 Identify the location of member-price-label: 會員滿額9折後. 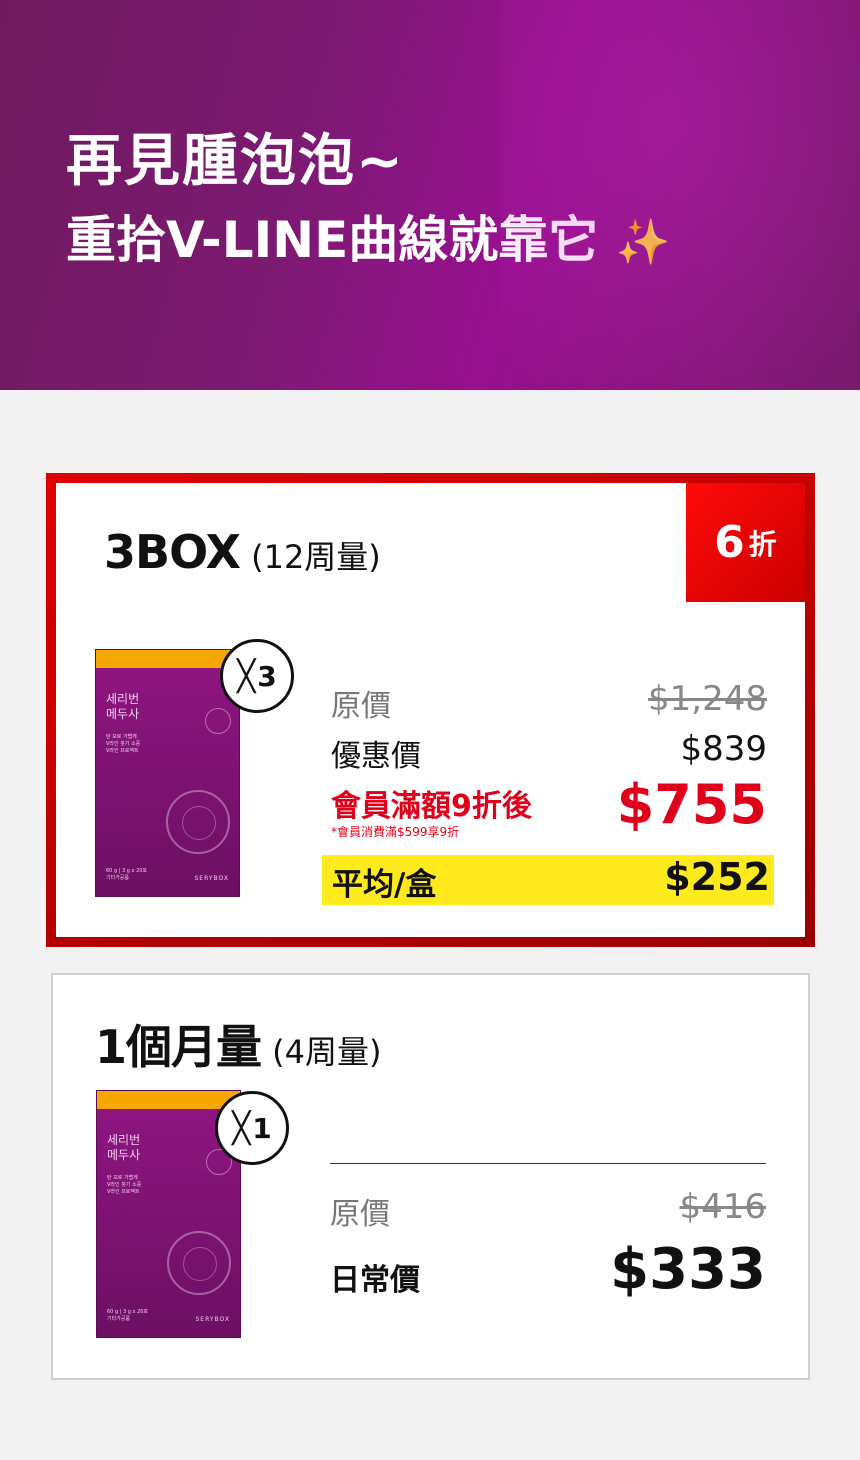
(431, 806).